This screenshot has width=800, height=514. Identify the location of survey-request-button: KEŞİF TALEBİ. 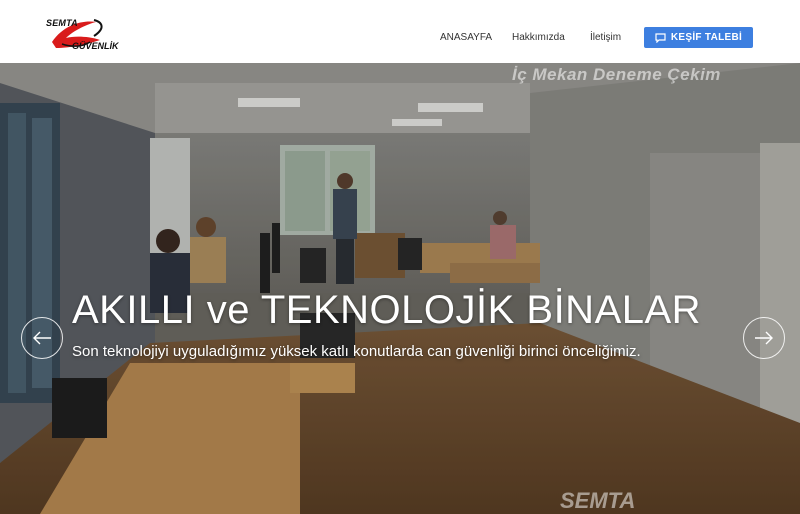
(698, 37).